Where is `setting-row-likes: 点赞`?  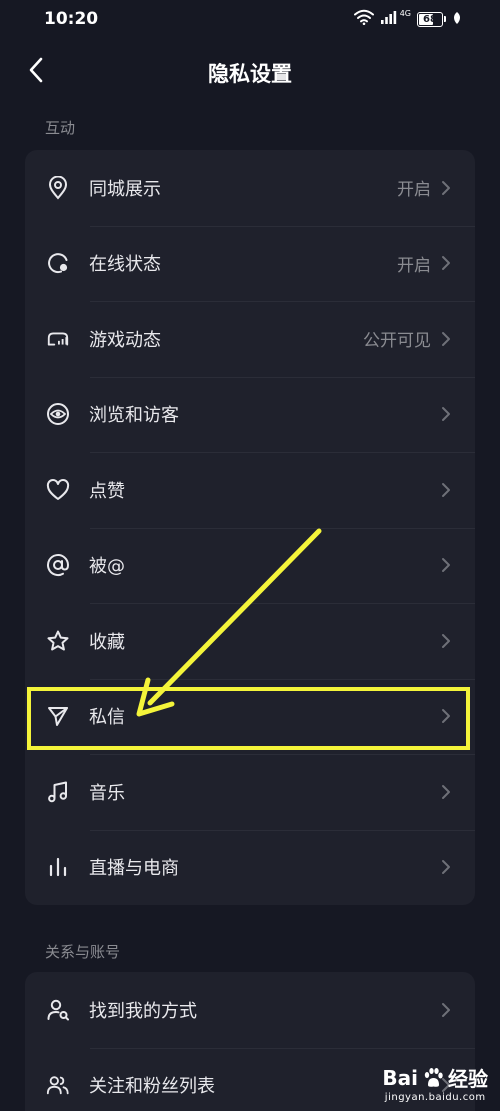 setting-row-likes: 点赞 is located at coordinates (250, 490).